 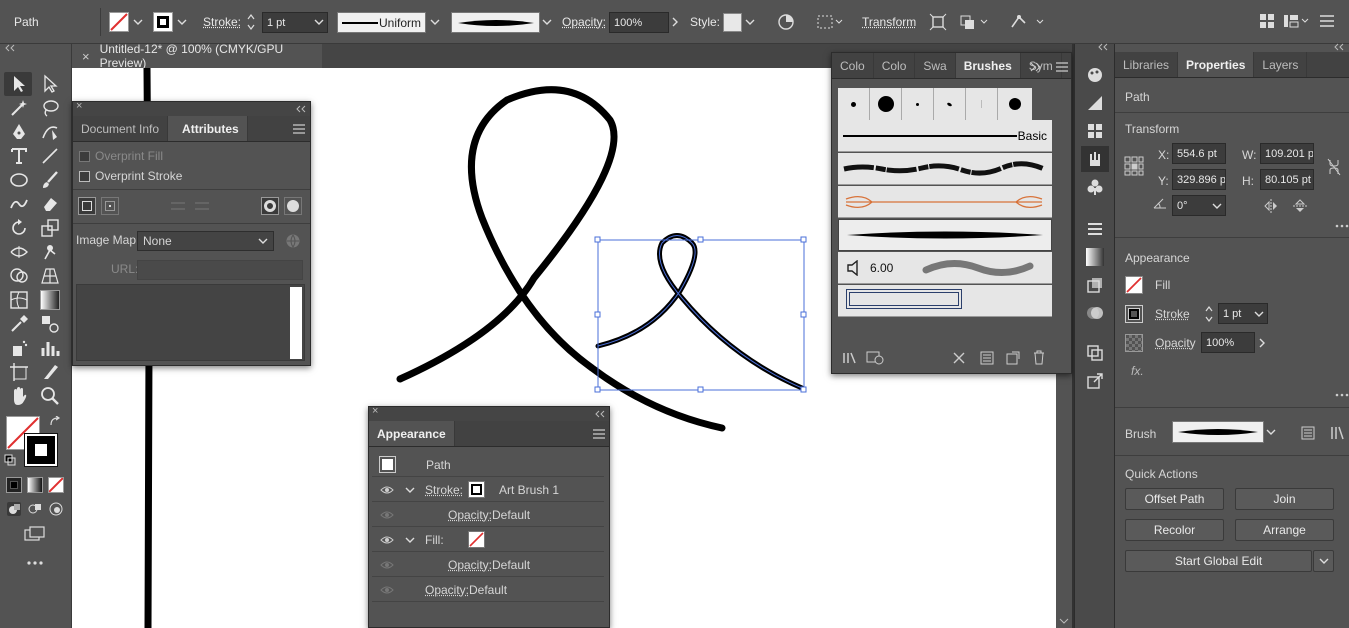 I want to click on fill-color-swatch, so click(x=476, y=539).